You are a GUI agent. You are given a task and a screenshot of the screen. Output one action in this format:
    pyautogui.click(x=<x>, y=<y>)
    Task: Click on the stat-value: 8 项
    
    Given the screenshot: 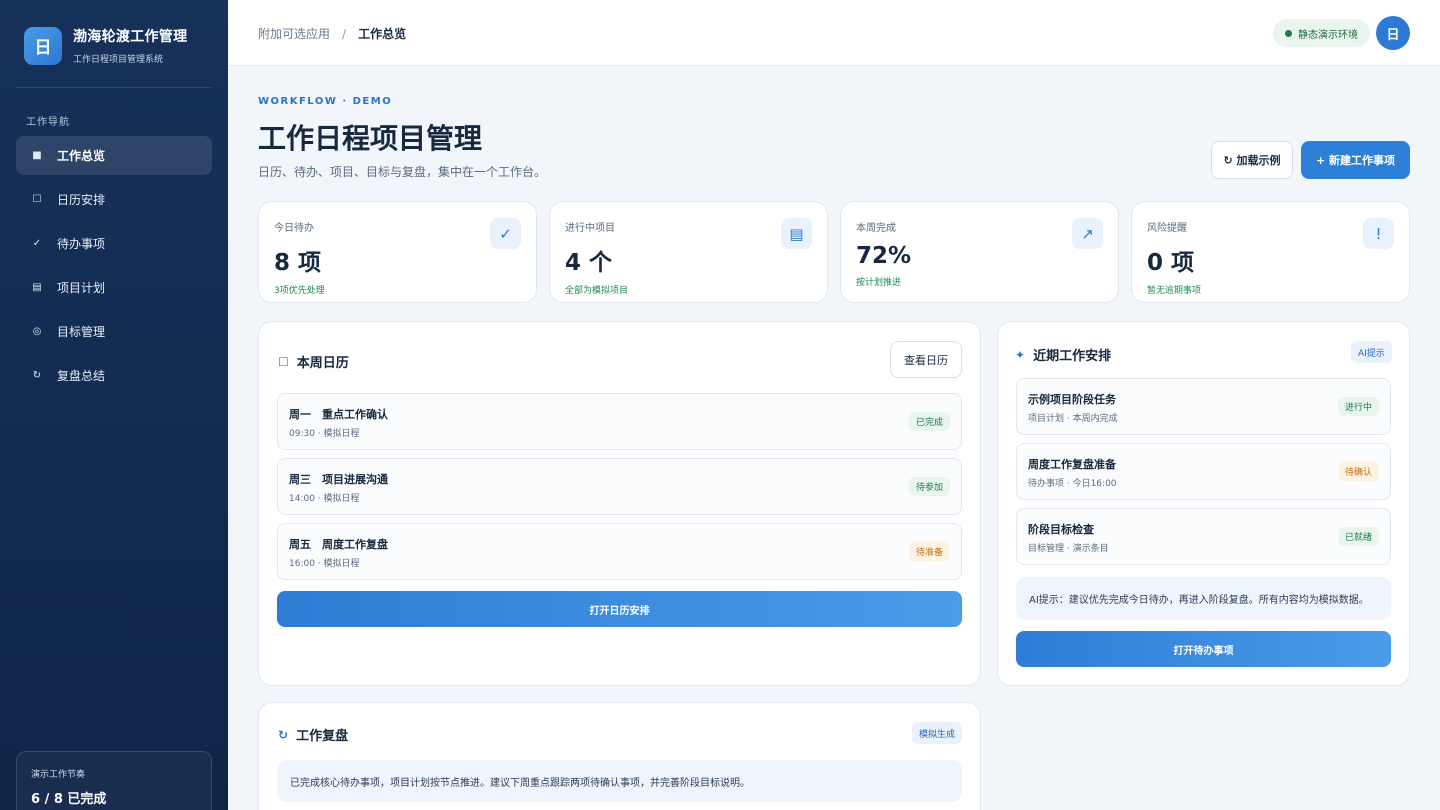 What is the action you would take?
    pyautogui.click(x=298, y=263)
    